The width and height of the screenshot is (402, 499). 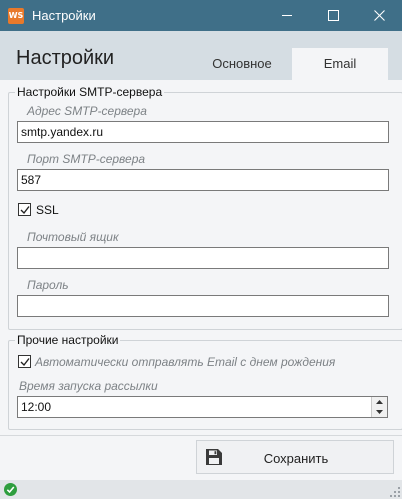 I want to click on send-time-spinbox: 12:00, so click(x=202, y=407).